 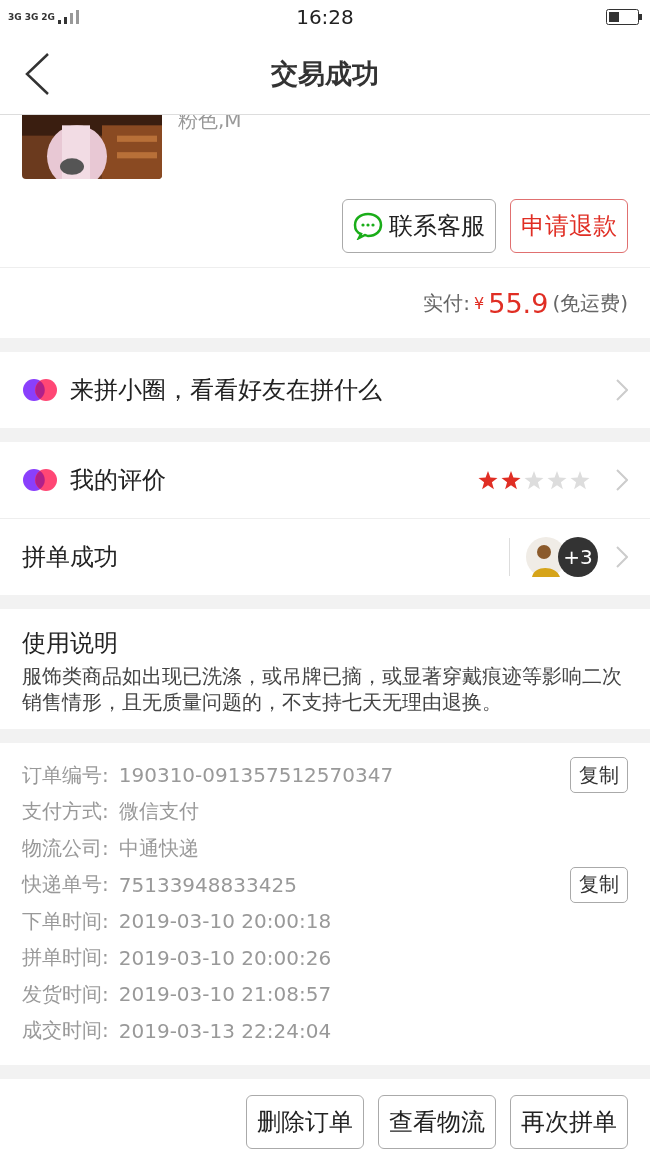 What do you see at coordinates (225, 1030) in the screenshot?
I see `info-value: 2019-03-13 22:24:04` at bounding box center [225, 1030].